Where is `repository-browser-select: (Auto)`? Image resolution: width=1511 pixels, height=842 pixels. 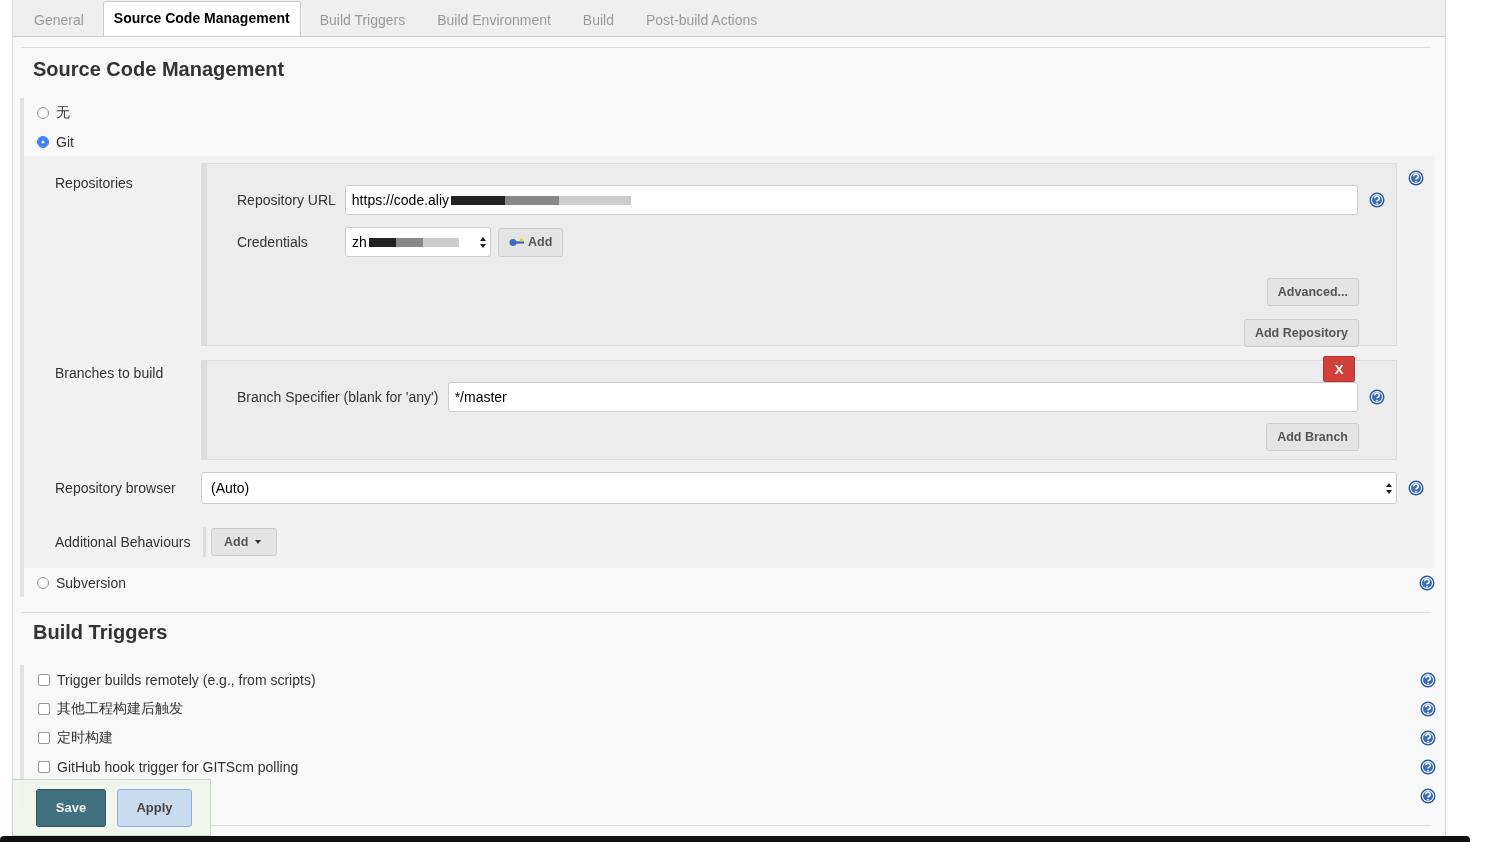
repository-browser-select: (Auto) is located at coordinates (799, 488).